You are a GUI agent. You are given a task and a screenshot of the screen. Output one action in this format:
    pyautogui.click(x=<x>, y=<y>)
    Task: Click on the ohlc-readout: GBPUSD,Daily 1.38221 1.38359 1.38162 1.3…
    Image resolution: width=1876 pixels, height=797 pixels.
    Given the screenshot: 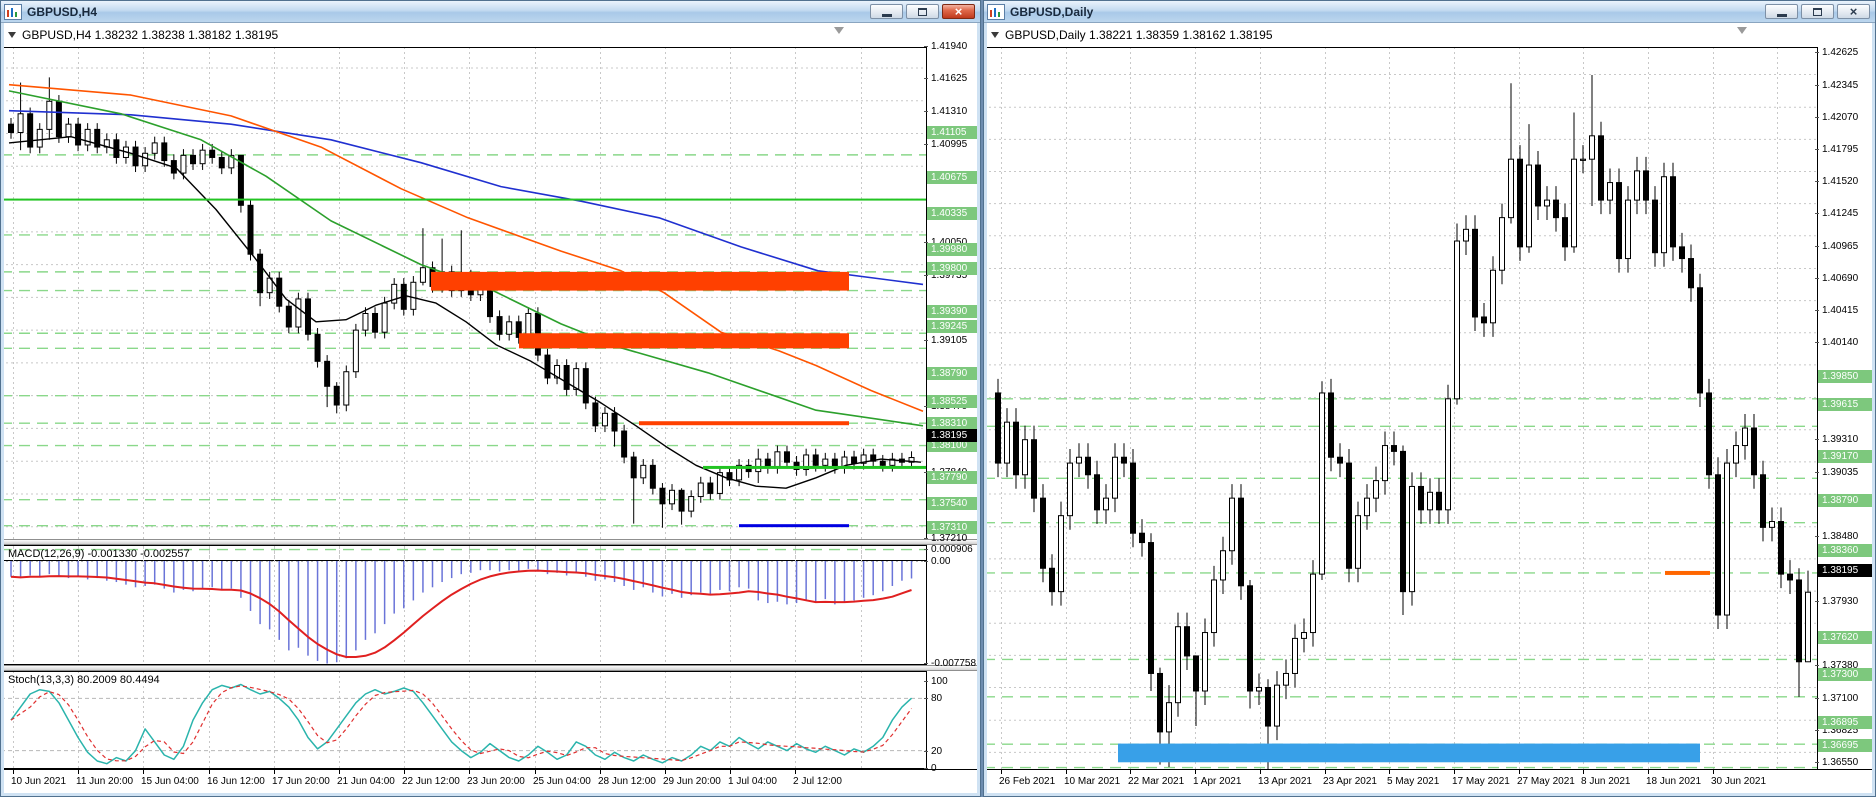 What is the action you would take?
    pyautogui.click(x=1139, y=35)
    